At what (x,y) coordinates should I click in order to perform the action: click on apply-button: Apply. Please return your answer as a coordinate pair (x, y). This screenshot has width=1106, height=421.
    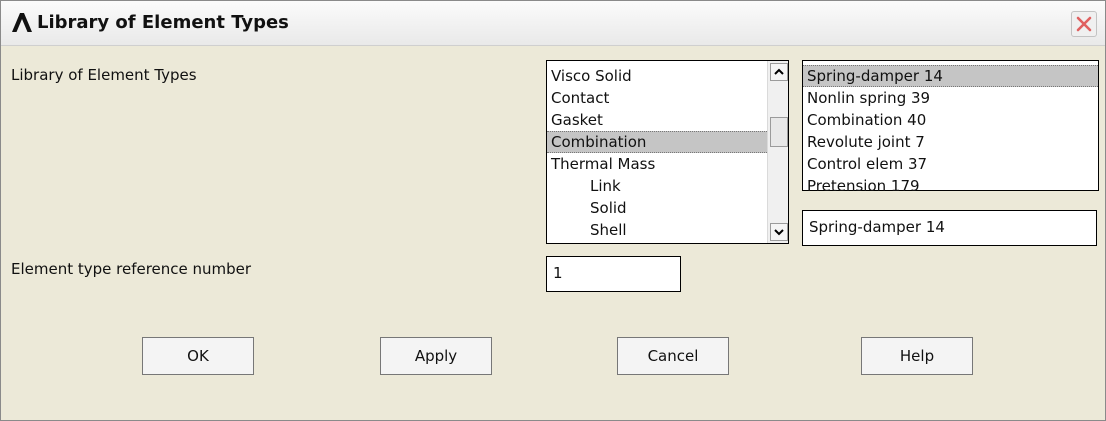
    Looking at the image, I should click on (436, 356).